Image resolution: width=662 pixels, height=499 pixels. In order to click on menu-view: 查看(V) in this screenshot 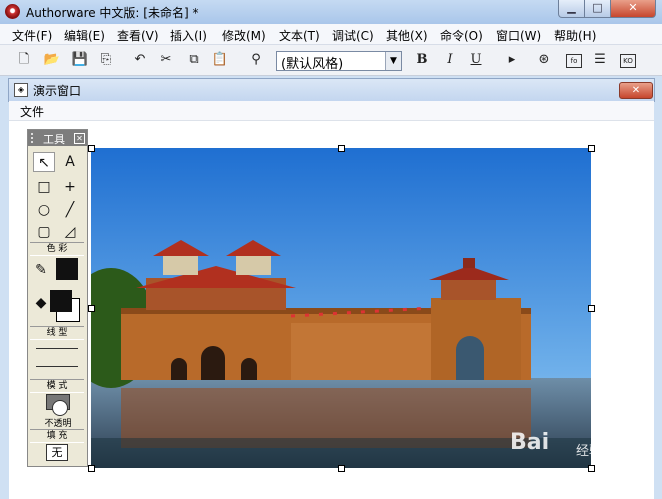, I will do `click(138, 35)`.